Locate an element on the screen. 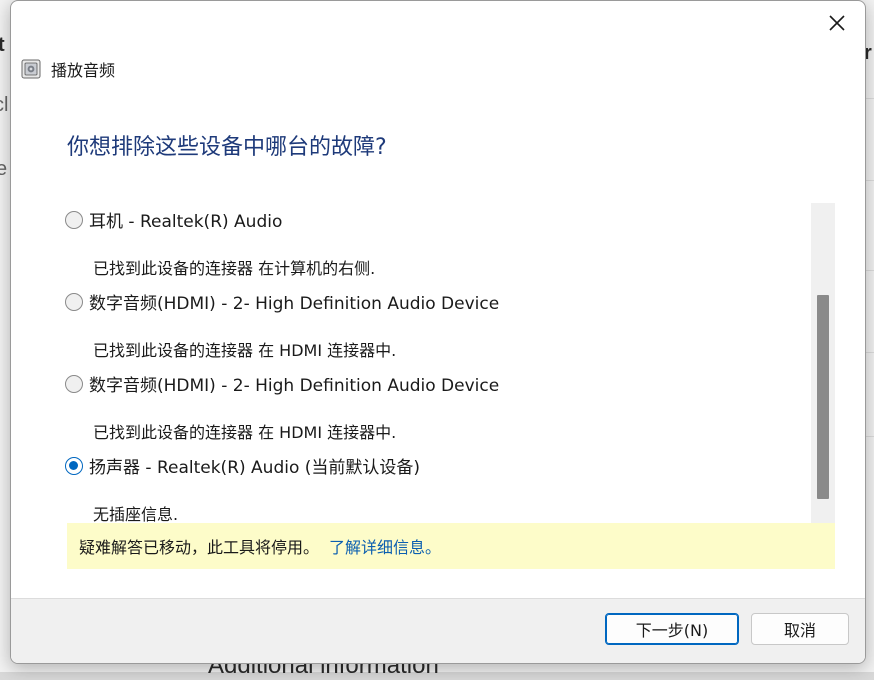 This screenshot has width=874, height=680. device-option-label: 耳机 - Realtek(R) Audio is located at coordinates (186, 222).